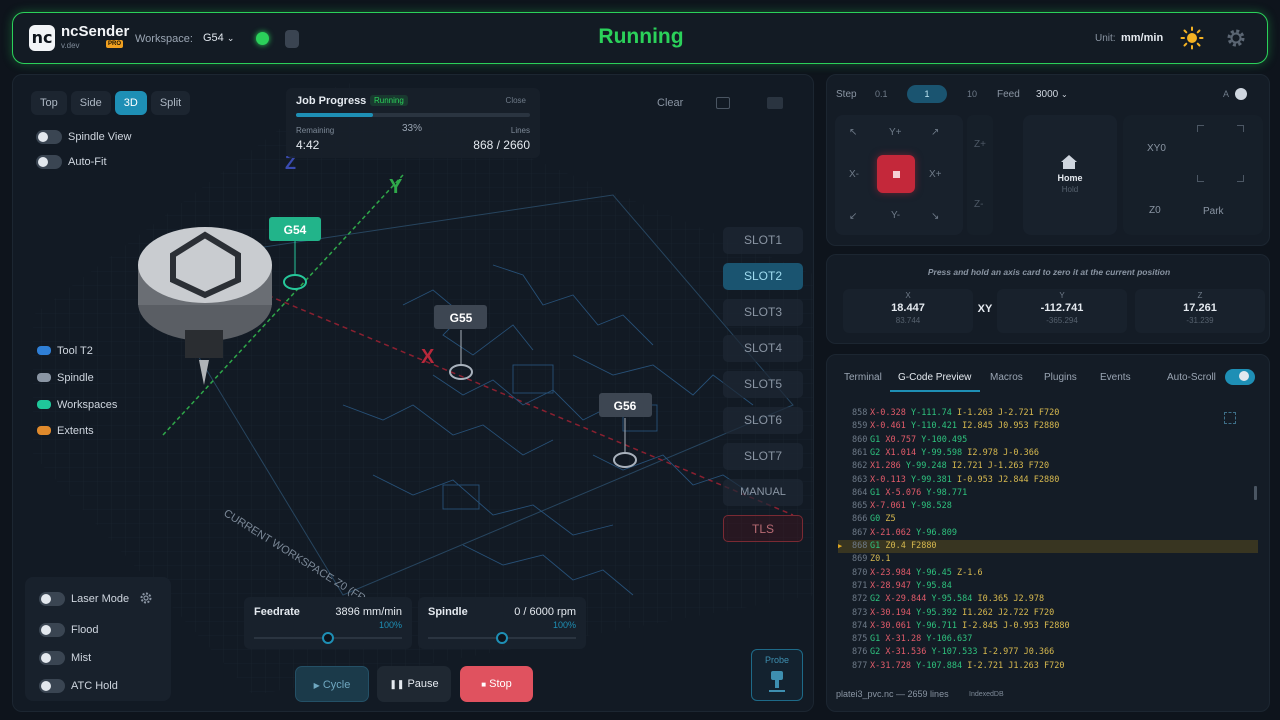  I want to click on gcode-rest: I-0.953 J2.844 F2880, so click(1008, 479).